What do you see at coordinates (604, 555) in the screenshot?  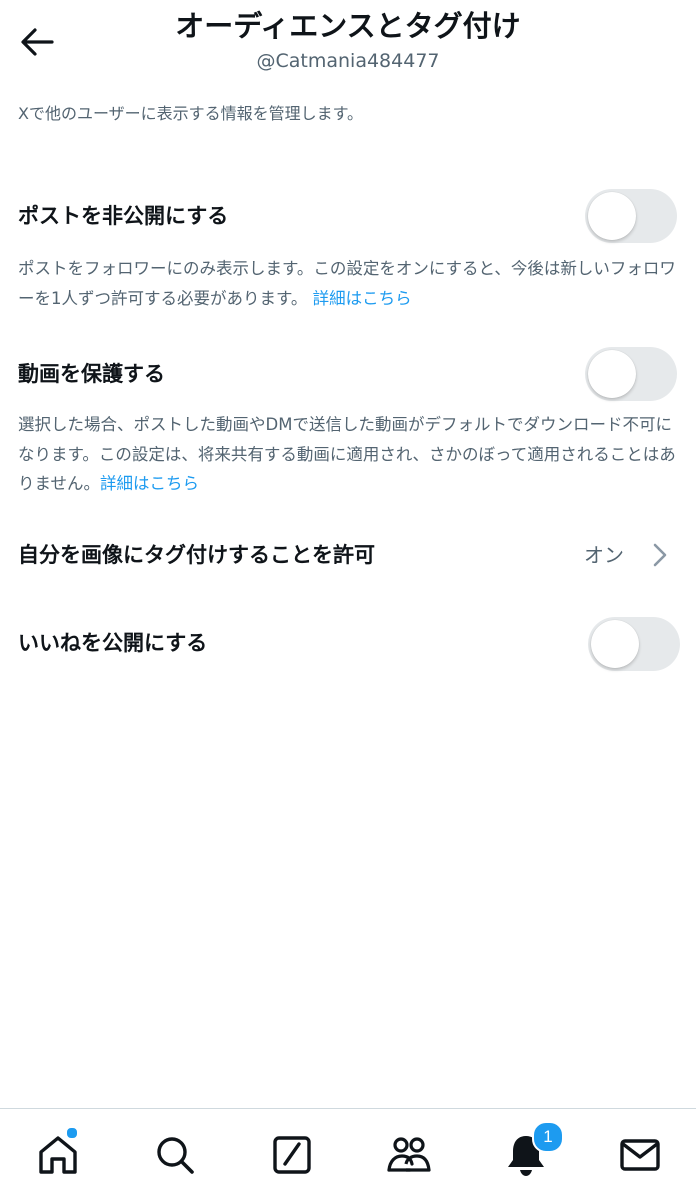 I see `photo-tagging-value: オン` at bounding box center [604, 555].